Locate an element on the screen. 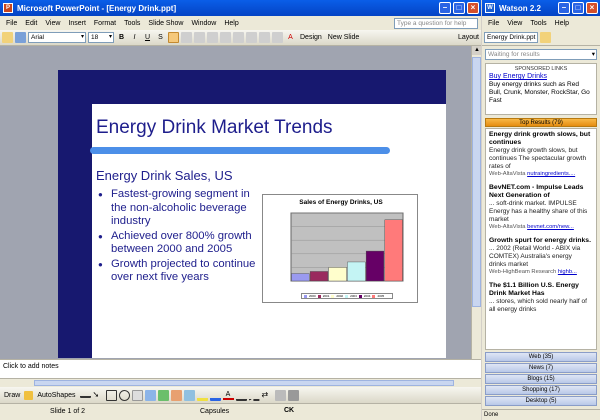 The image size is (600, 420). design-button: Design is located at coordinates (311, 37).